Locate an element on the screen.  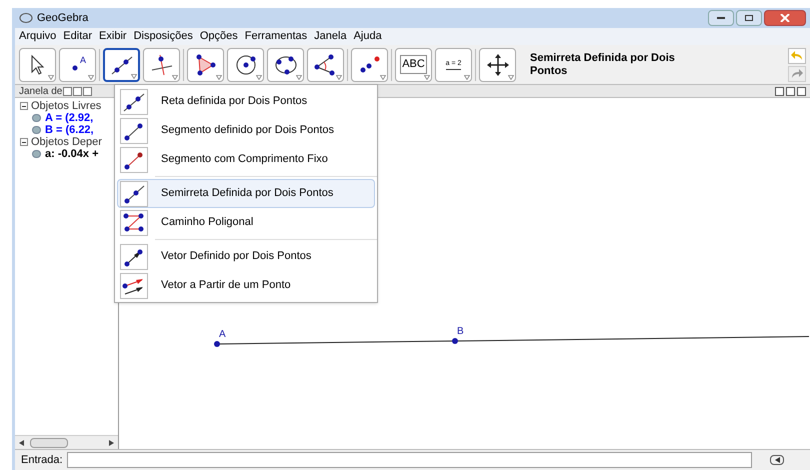
menu-item: Opções is located at coordinates (219, 36).